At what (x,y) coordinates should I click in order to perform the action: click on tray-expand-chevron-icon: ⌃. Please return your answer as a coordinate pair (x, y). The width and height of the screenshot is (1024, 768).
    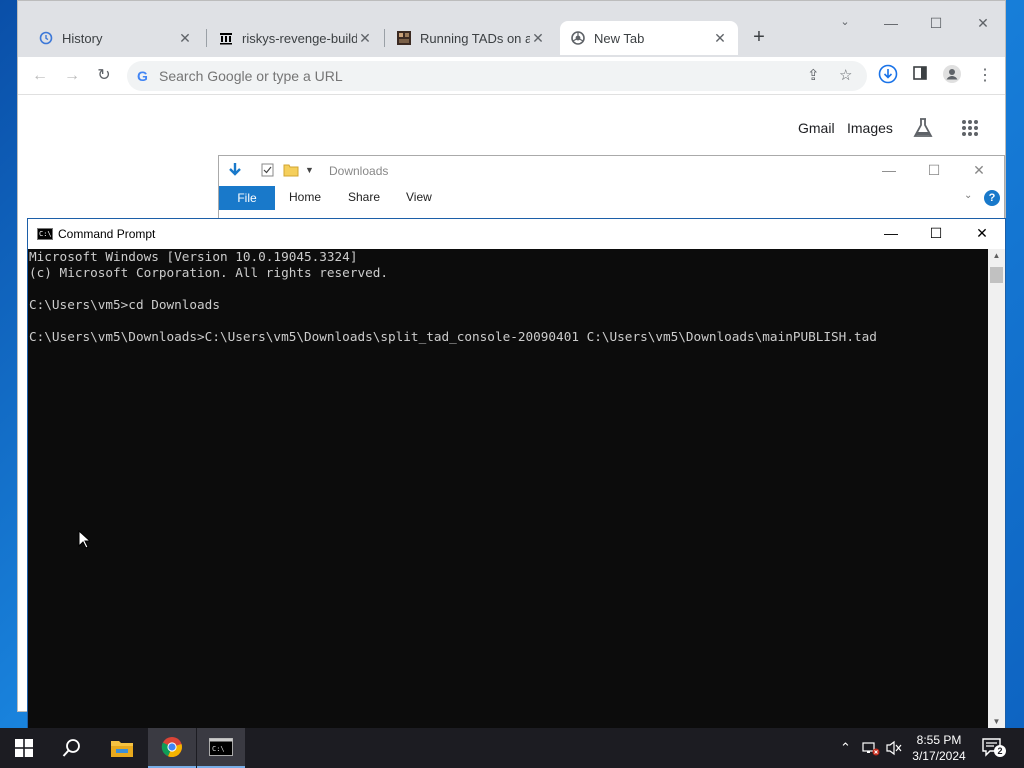
    Looking at the image, I should click on (845, 748).